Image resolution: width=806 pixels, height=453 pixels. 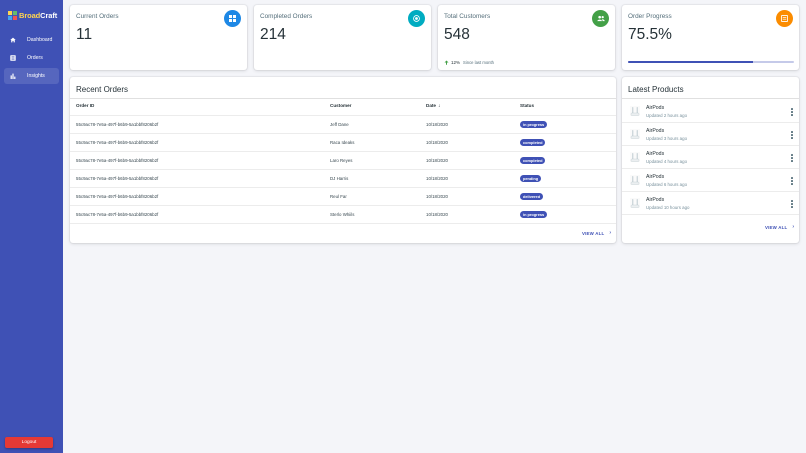 I want to click on products-view-all-button: VIEW ALL ›, so click(x=779, y=227).